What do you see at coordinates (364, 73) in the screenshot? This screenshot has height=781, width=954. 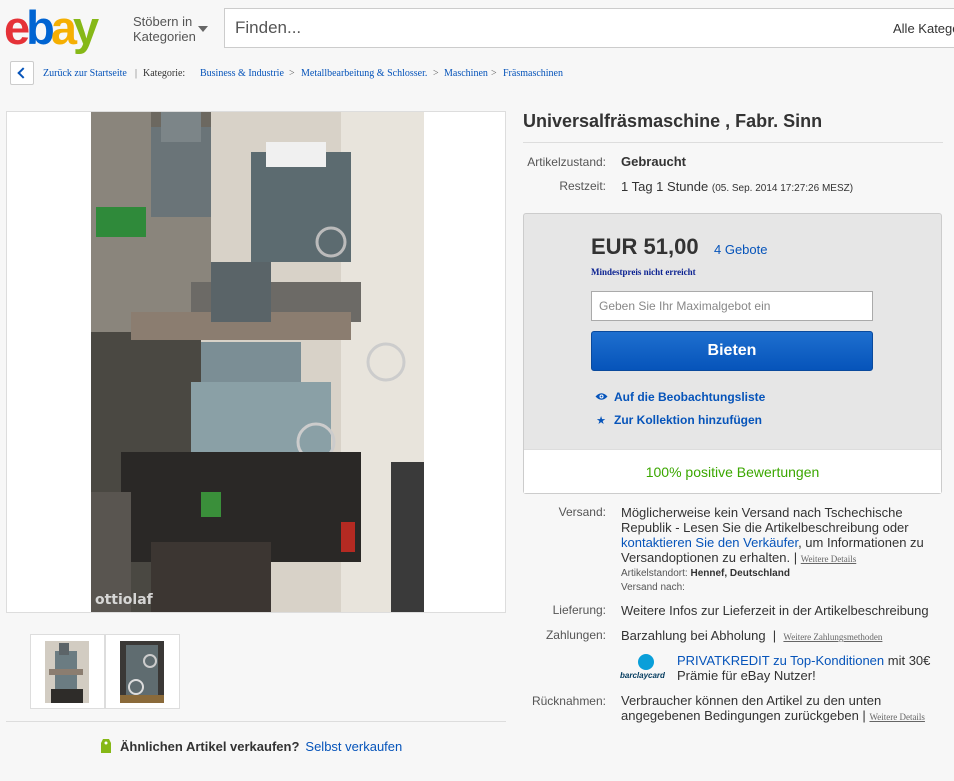 I see `breadcrumb-item-metal: Metallbearbeitung & Schlosser.` at bounding box center [364, 73].